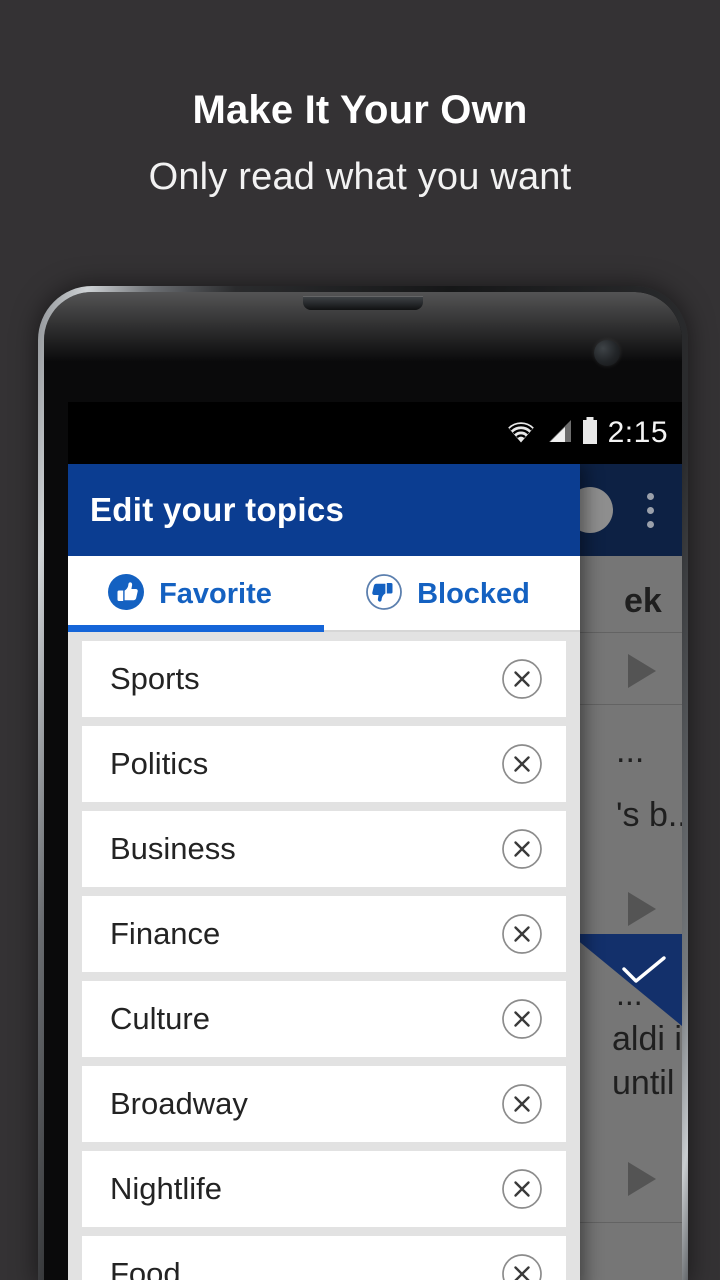 The width and height of the screenshot is (720, 1280). Describe the element at coordinates (217, 509) in the screenshot. I see `dialog-title: Edit your topics` at that location.